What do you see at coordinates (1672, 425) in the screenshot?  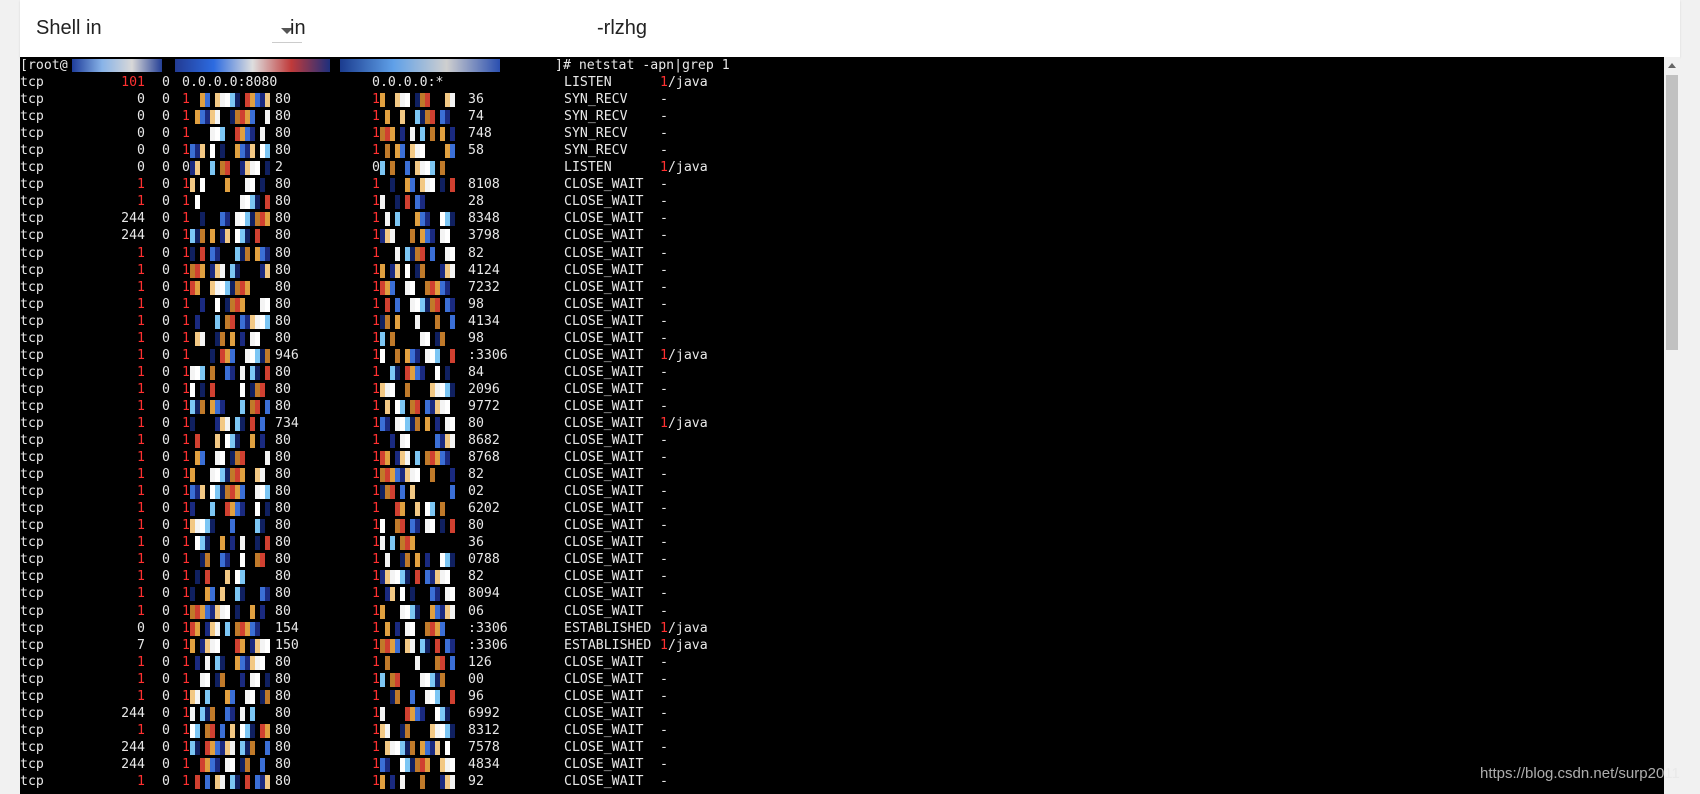 I see `terminal-scrollbar` at bounding box center [1672, 425].